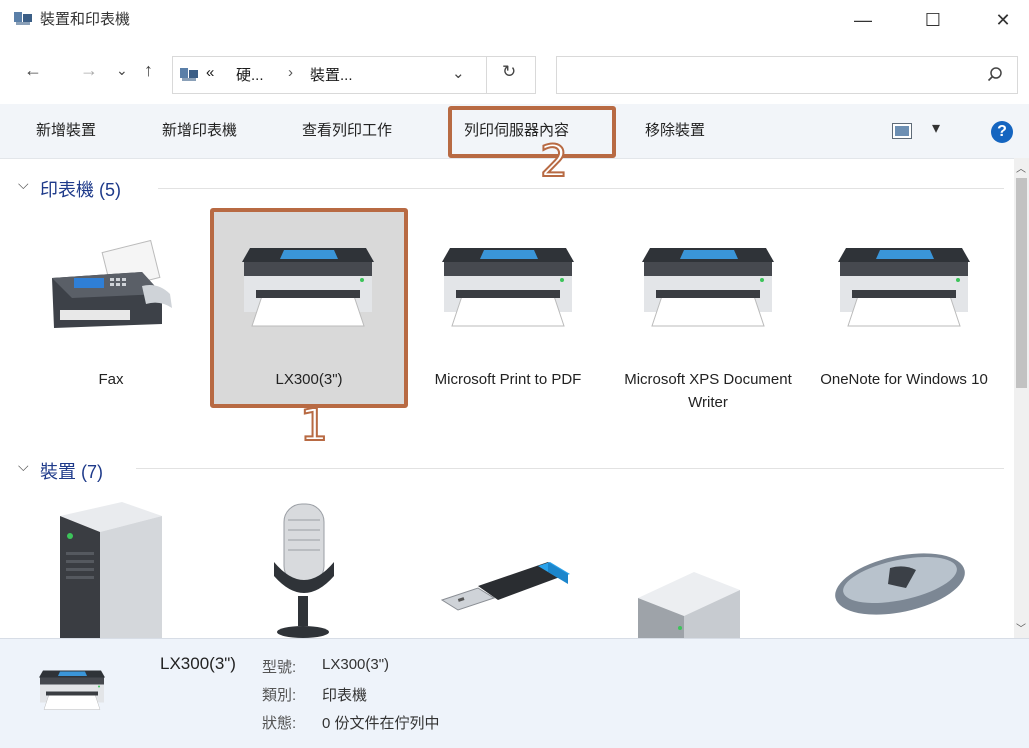 The height and width of the screenshot is (748, 1029). I want to click on remove-device-button: 移除裝置, so click(675, 131).